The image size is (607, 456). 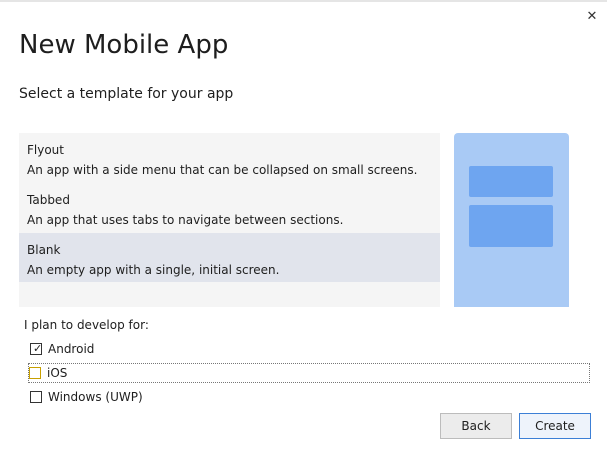 I want to click on ios-checkbox, so click(x=35, y=373).